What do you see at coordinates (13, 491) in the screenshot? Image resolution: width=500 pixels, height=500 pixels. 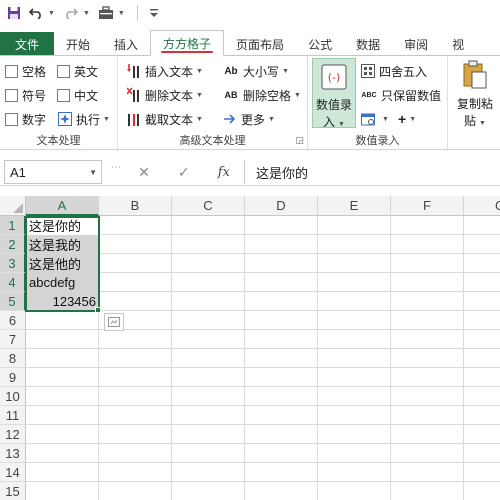 I see `row-header-15: 15` at bounding box center [13, 491].